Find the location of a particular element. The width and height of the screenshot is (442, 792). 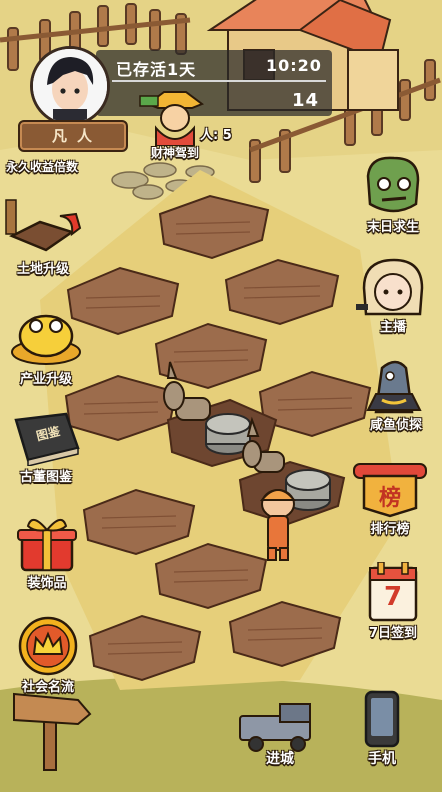

checkin-label: 7日签到 is located at coordinates (393, 633).